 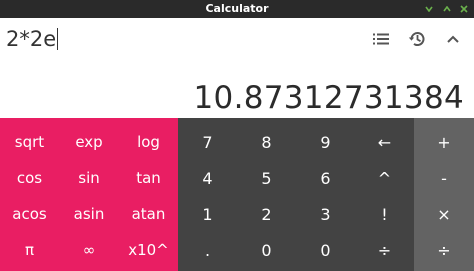 I want to click on digit-2-button: 2, so click(x=266, y=214).